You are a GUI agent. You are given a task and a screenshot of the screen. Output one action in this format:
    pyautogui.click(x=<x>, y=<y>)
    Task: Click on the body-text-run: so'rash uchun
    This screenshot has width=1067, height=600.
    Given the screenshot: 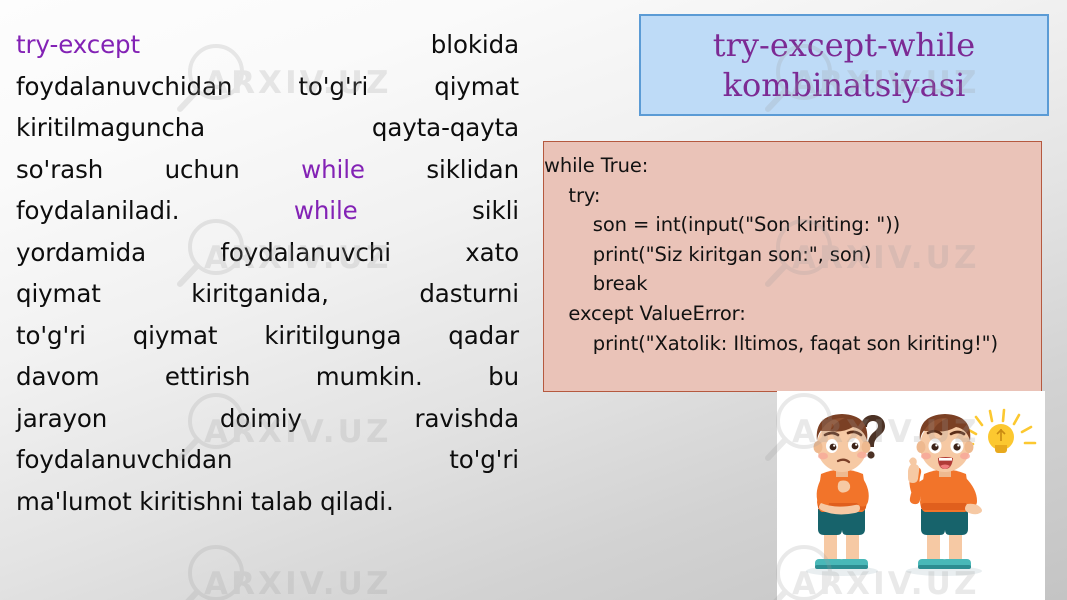 What is the action you would take?
    pyautogui.click(x=159, y=169)
    